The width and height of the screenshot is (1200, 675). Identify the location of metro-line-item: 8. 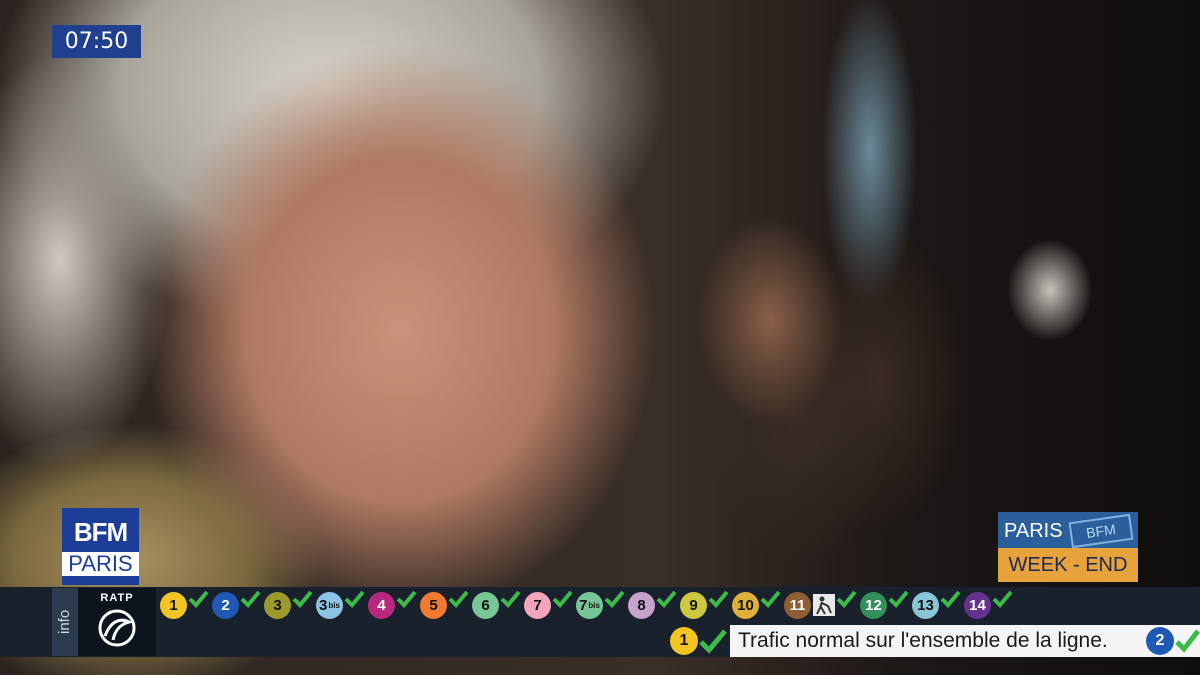
(652, 604).